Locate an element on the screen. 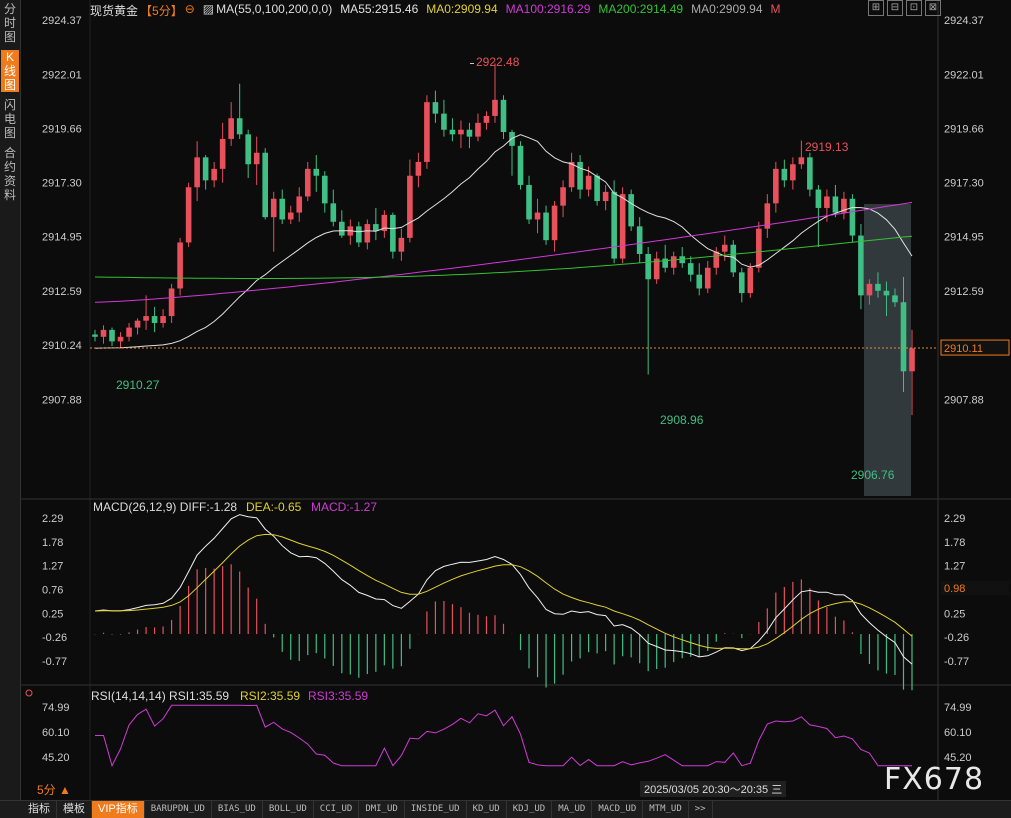 The width and height of the screenshot is (1011, 818). indicator-tab-13: MTM_UD is located at coordinates (666, 809).